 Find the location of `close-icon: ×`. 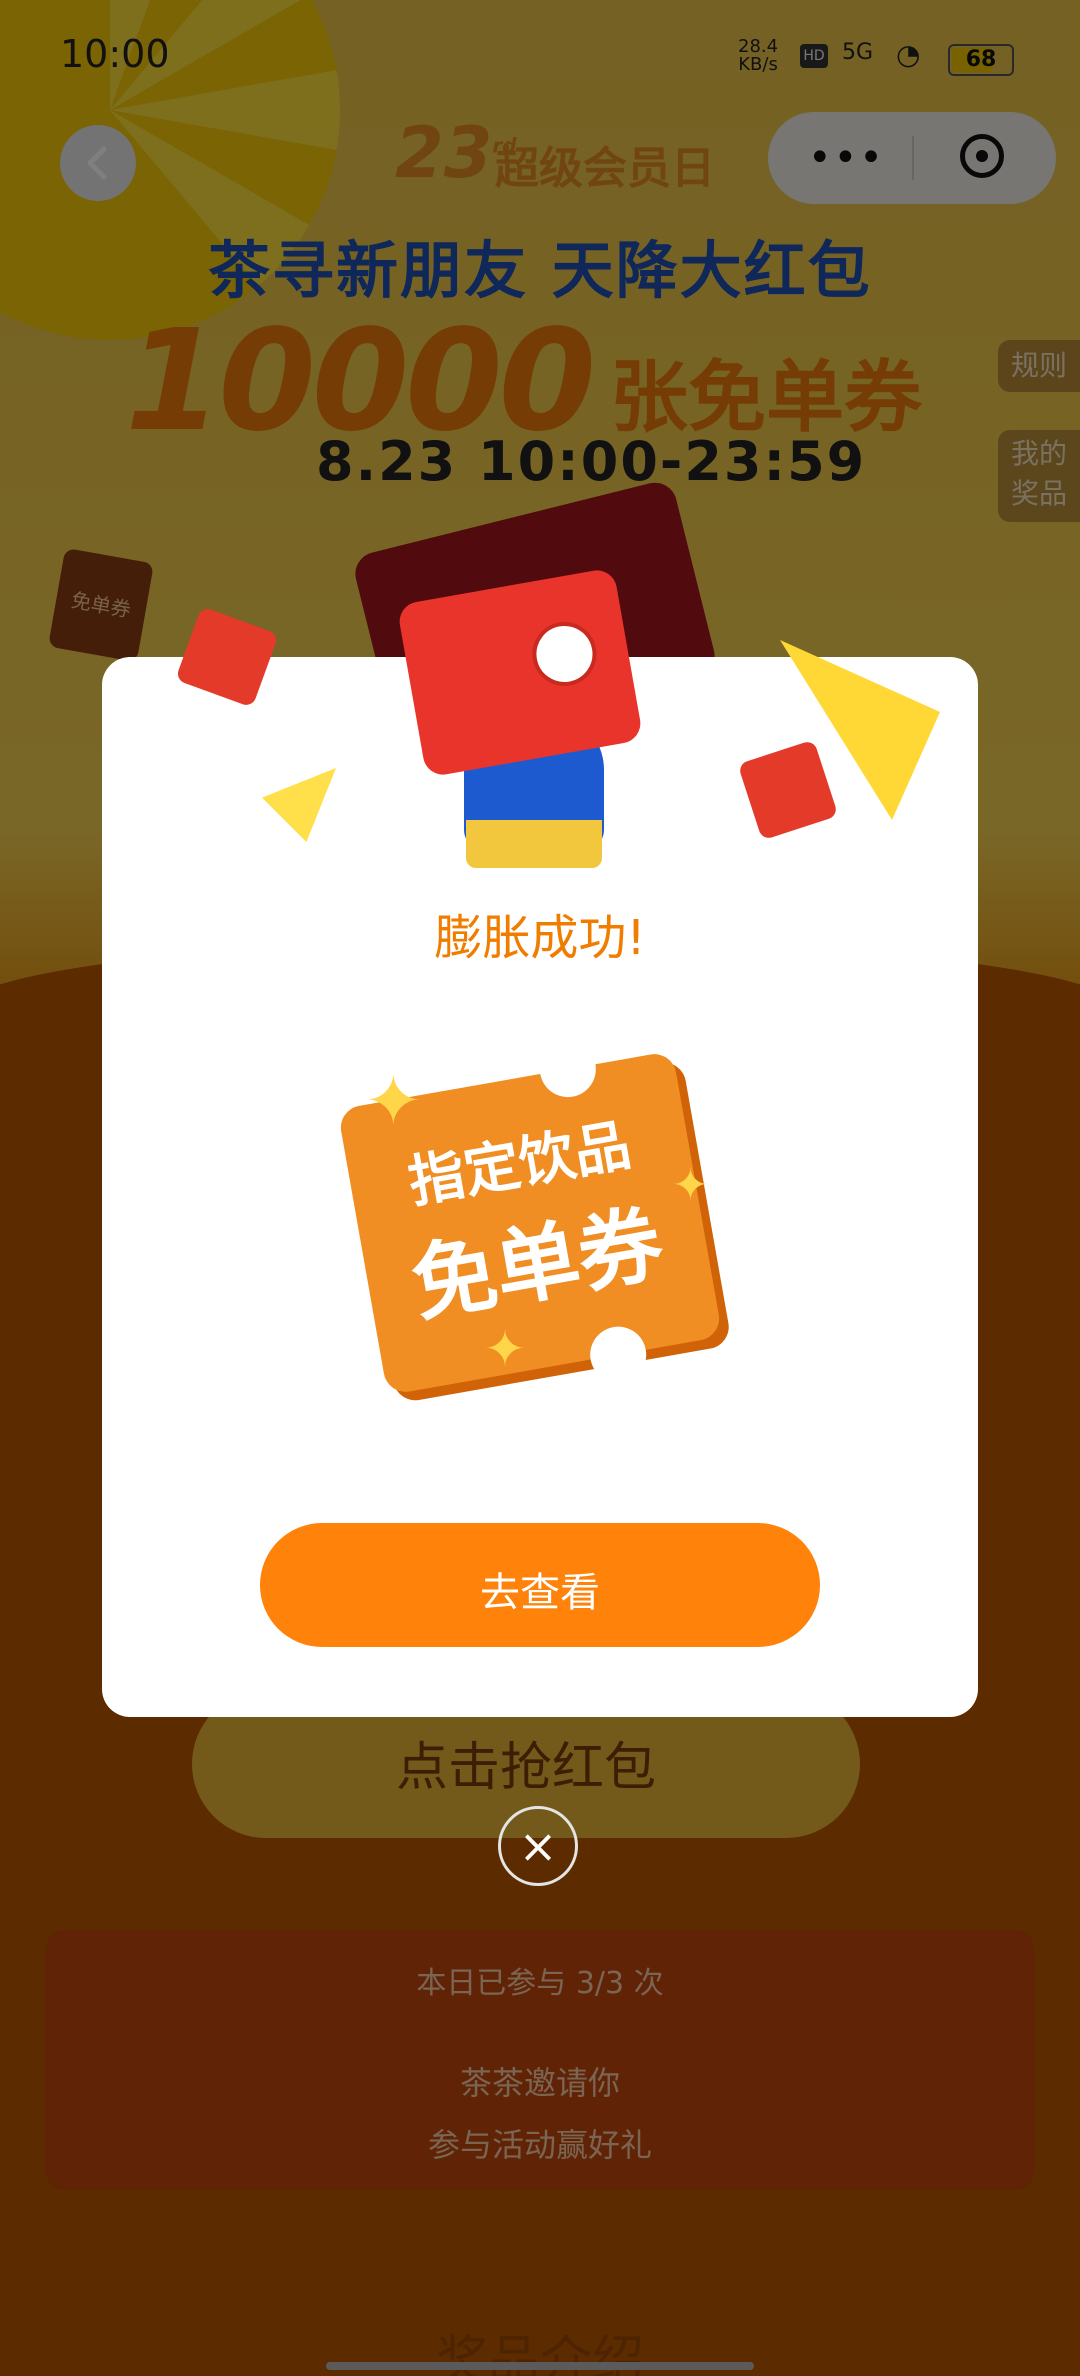

close-icon: × is located at coordinates (538, 1846).